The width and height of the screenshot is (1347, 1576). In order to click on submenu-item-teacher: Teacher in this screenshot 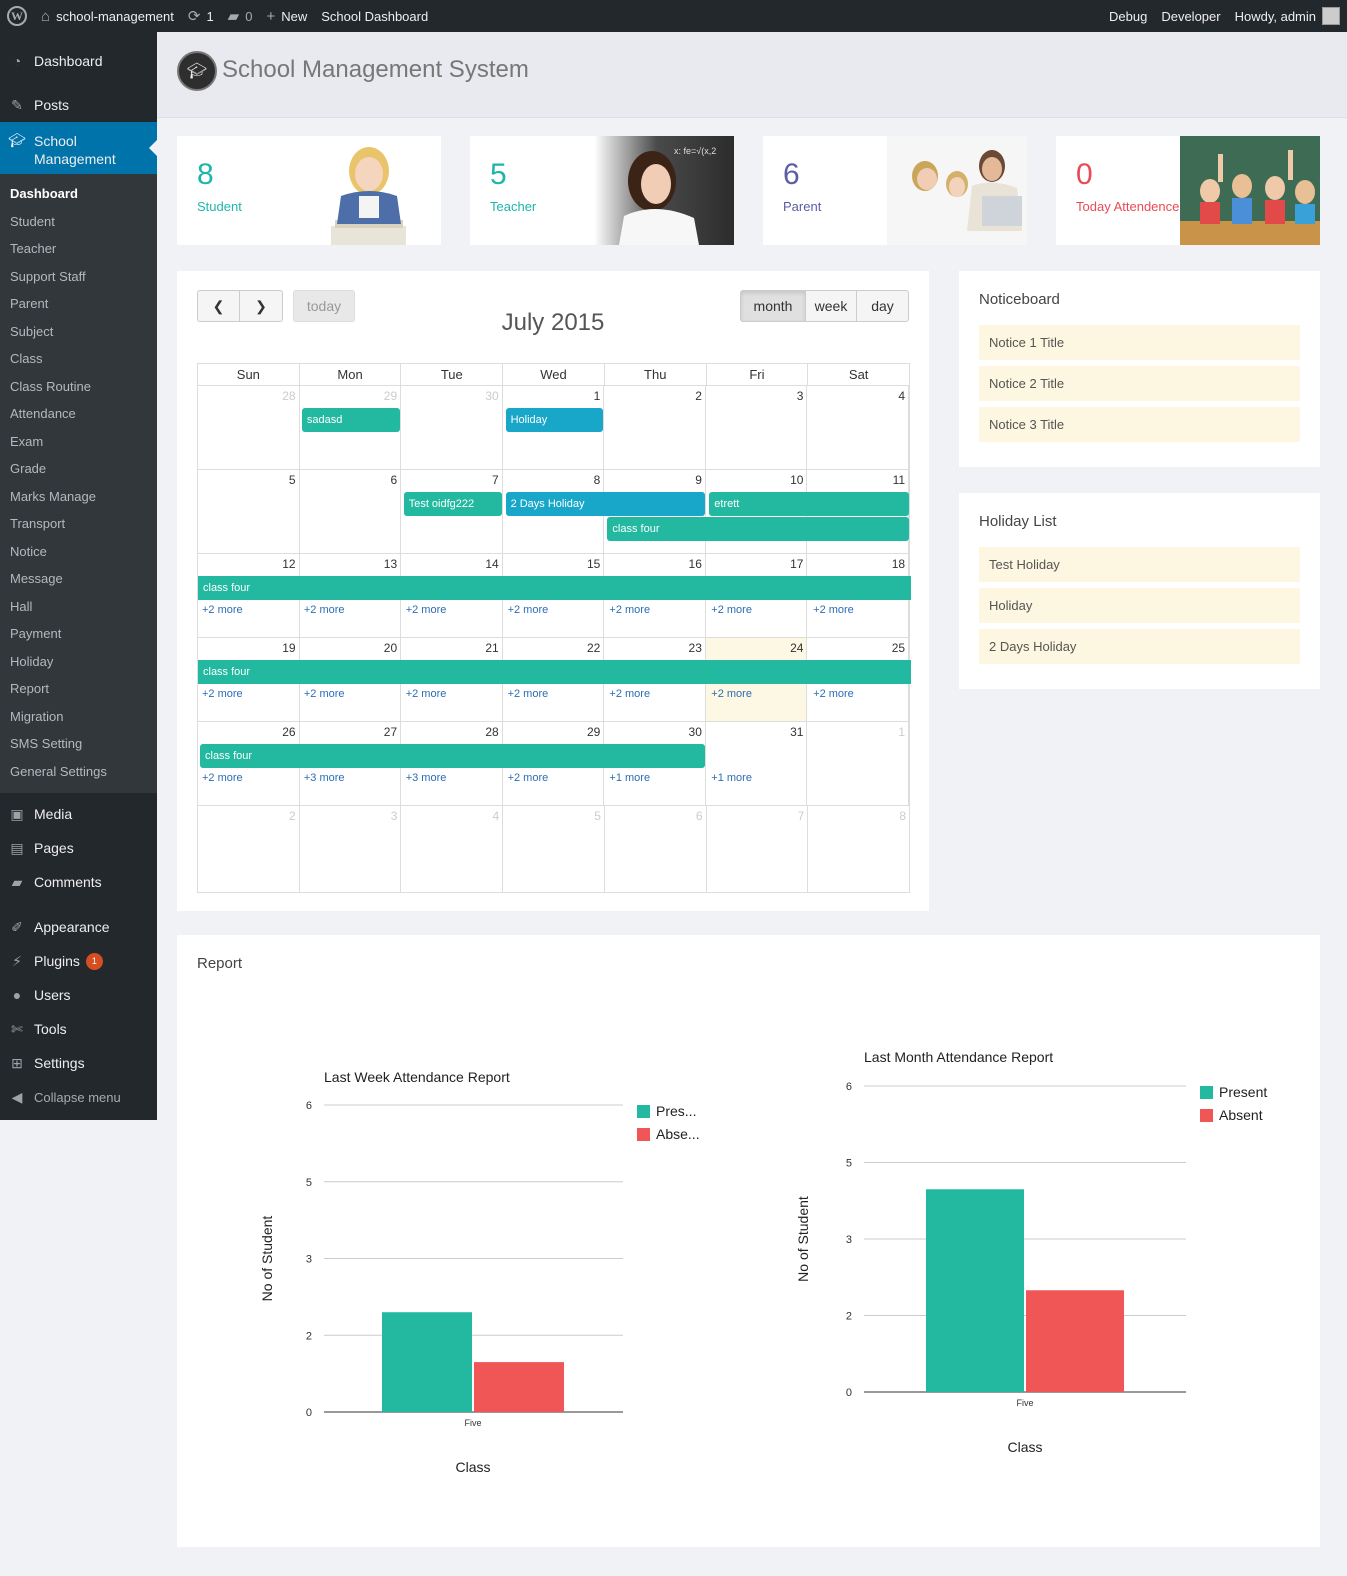, I will do `click(78, 249)`.